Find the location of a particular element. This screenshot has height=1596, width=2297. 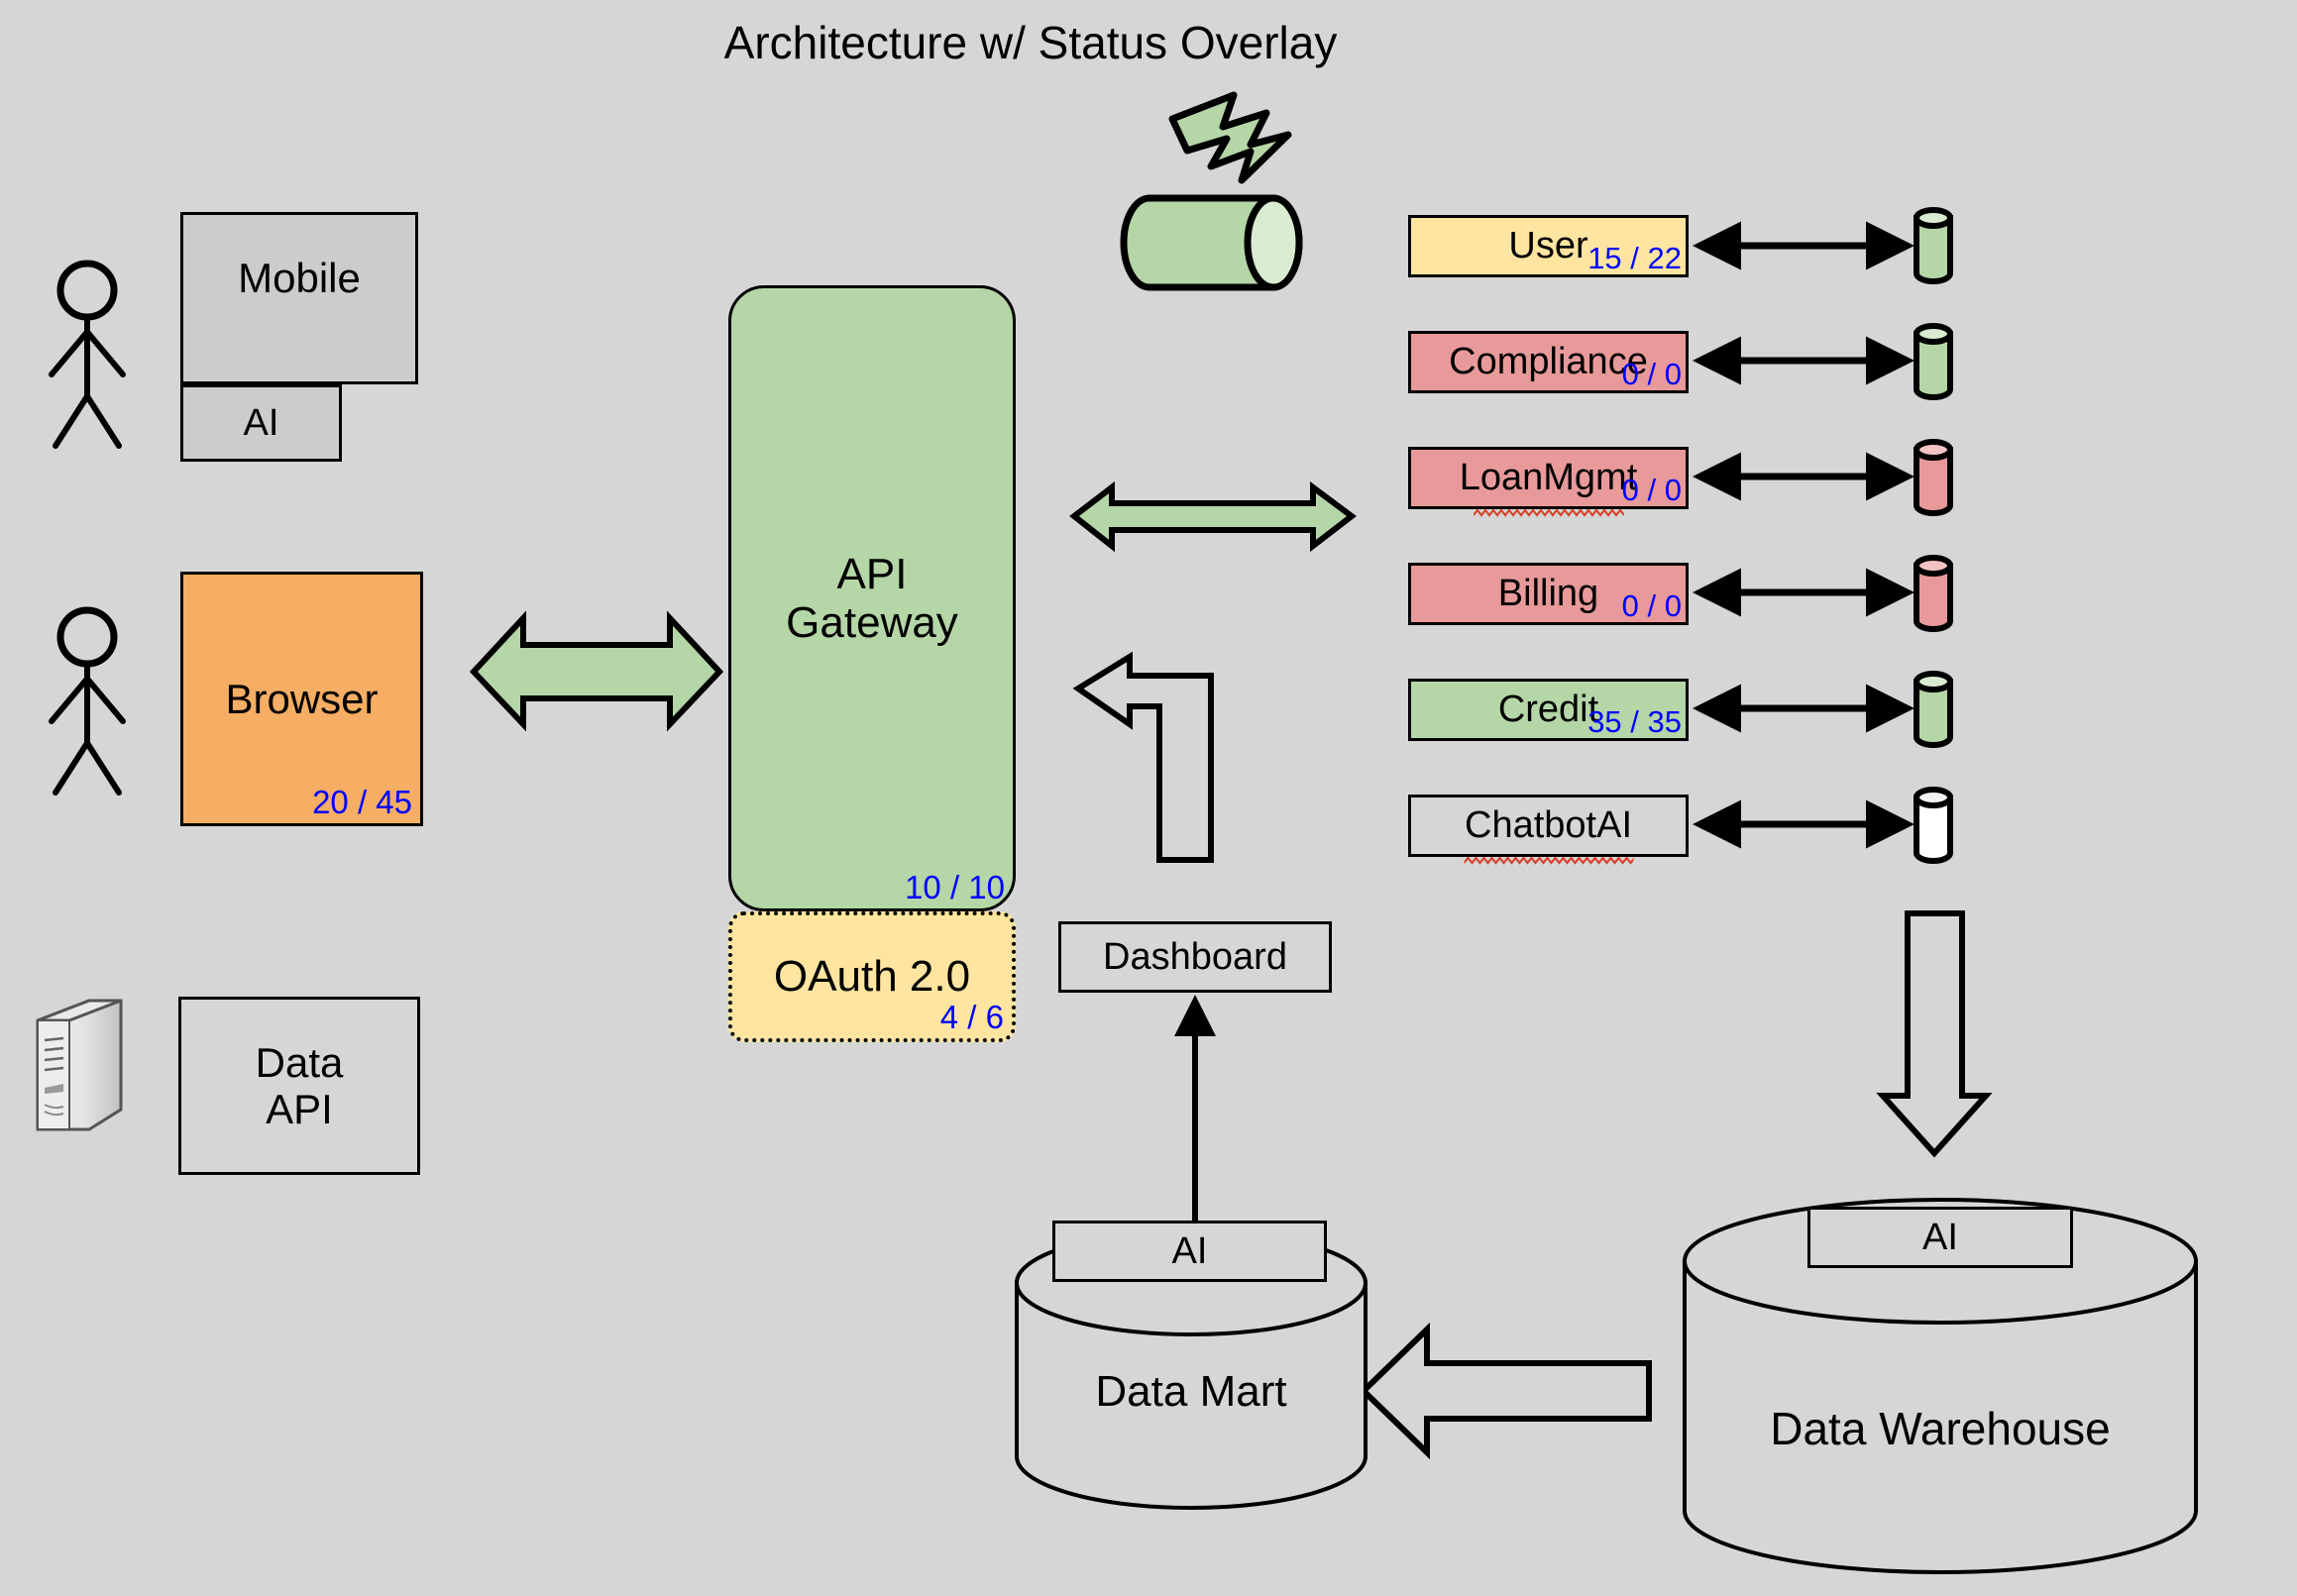

data-mart-ai-label: AI is located at coordinates (1189, 1250).